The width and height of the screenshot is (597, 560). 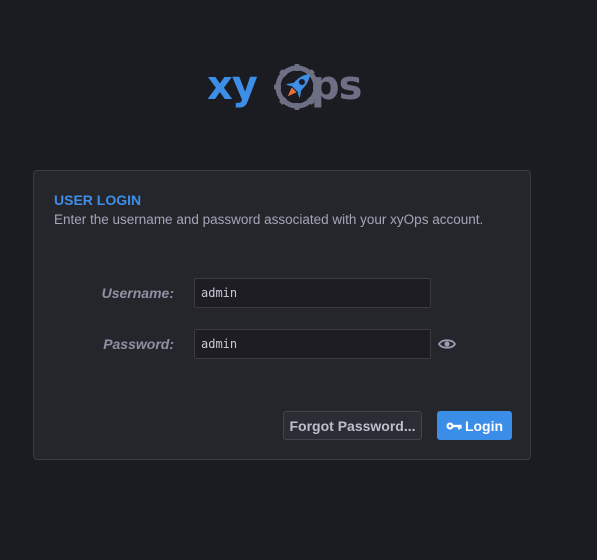 What do you see at coordinates (447, 344) in the screenshot?
I see `eye-icon` at bounding box center [447, 344].